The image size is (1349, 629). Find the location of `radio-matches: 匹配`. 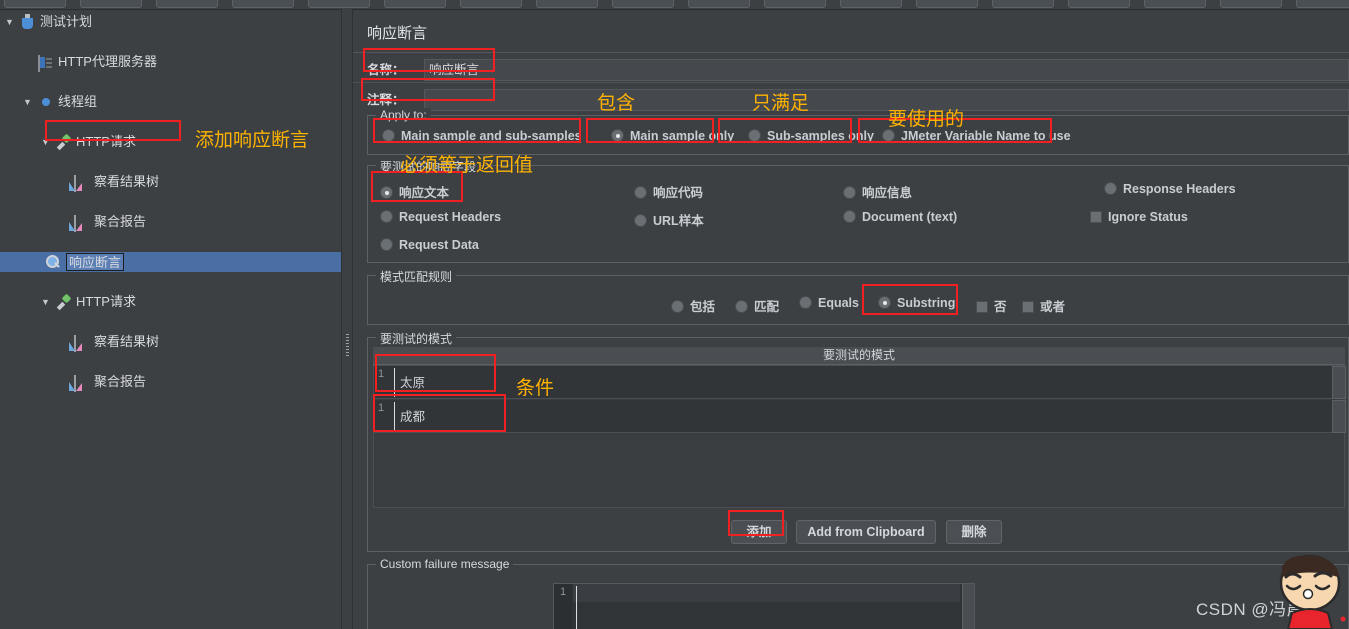

radio-matches: 匹配 is located at coordinates (757, 305).